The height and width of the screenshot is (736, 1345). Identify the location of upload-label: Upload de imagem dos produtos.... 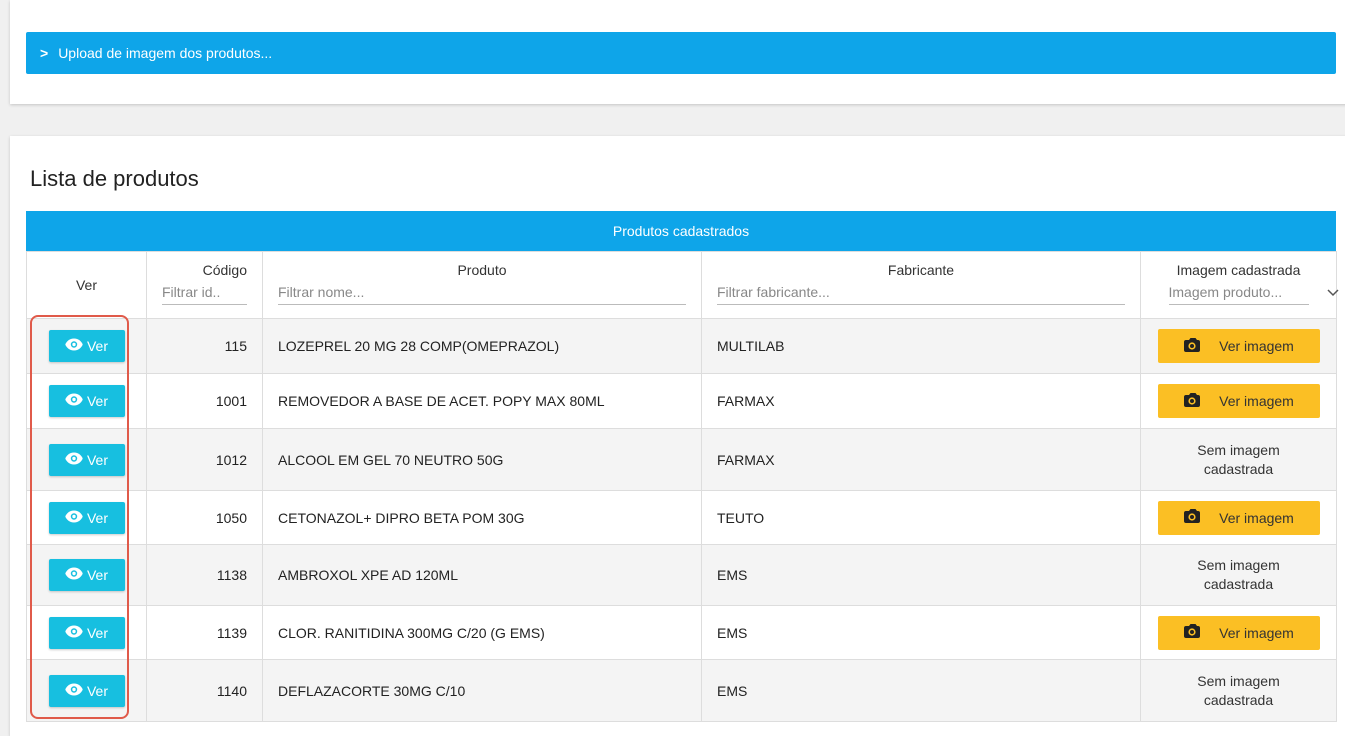
(165, 53).